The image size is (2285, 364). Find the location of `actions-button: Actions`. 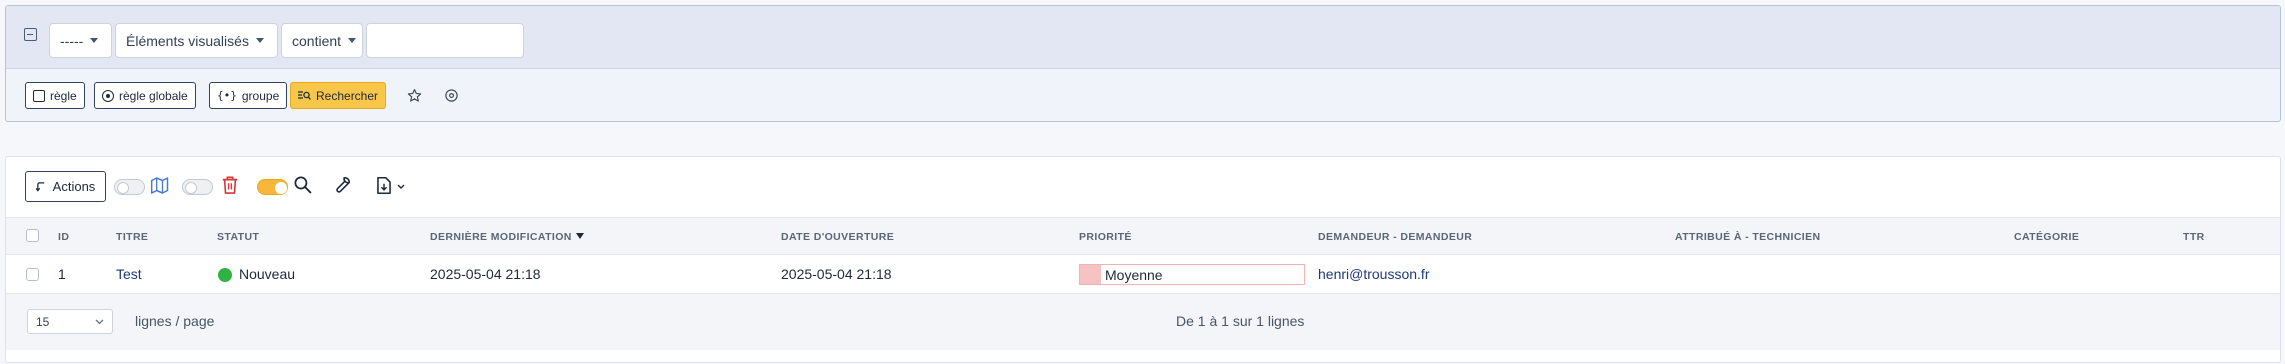

actions-button: Actions is located at coordinates (65, 186).